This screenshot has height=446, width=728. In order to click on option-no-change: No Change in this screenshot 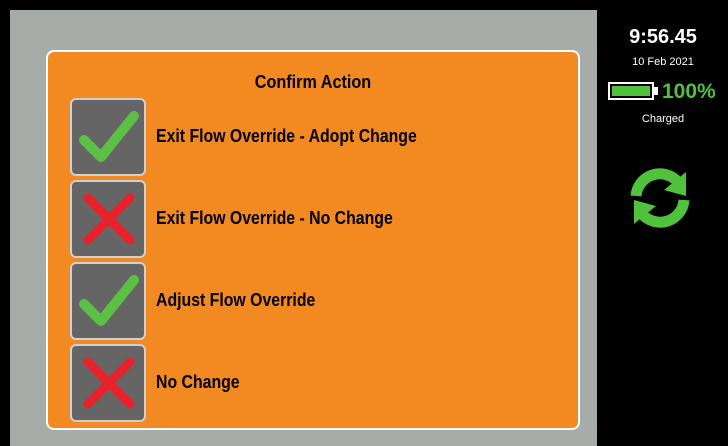, I will do `click(320, 384)`.